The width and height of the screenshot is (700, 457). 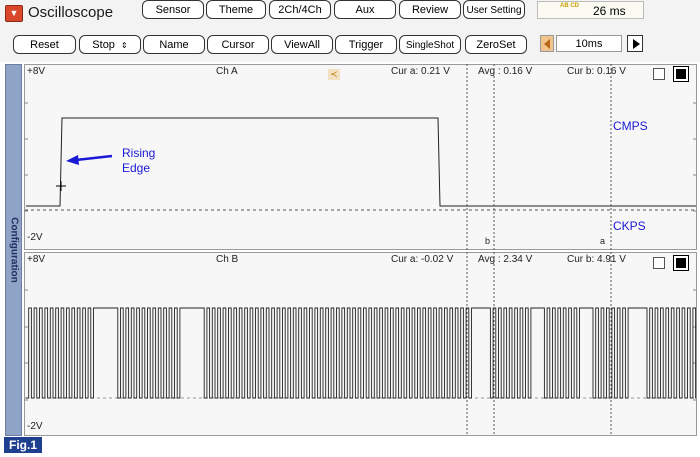 What do you see at coordinates (596, 71) in the screenshot?
I see `channel-a-cursor-b: Cur b: 0.16 V` at bounding box center [596, 71].